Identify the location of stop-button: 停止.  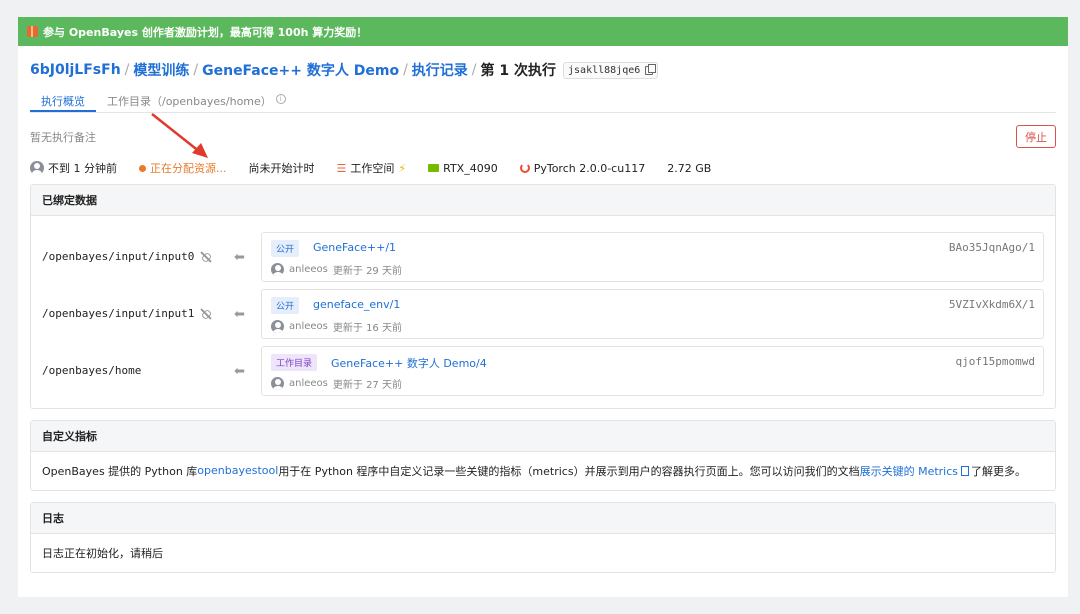
(1036, 136).